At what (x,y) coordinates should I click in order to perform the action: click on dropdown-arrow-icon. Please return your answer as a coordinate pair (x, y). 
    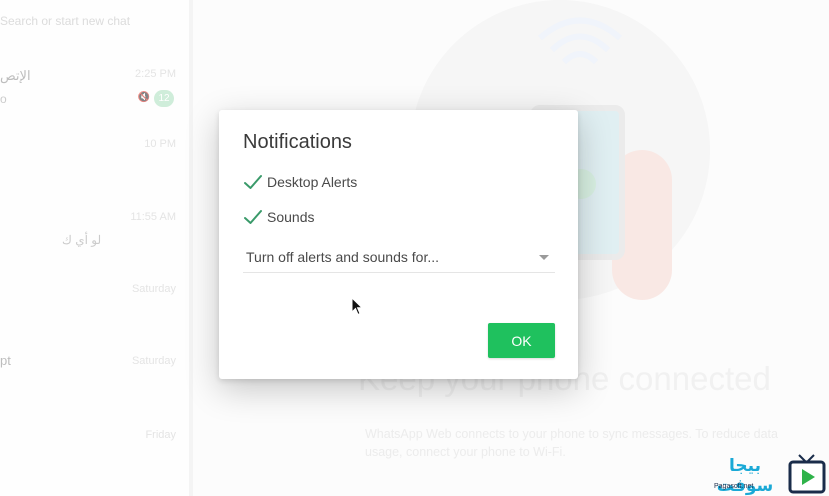
    Looking at the image, I should click on (544, 257).